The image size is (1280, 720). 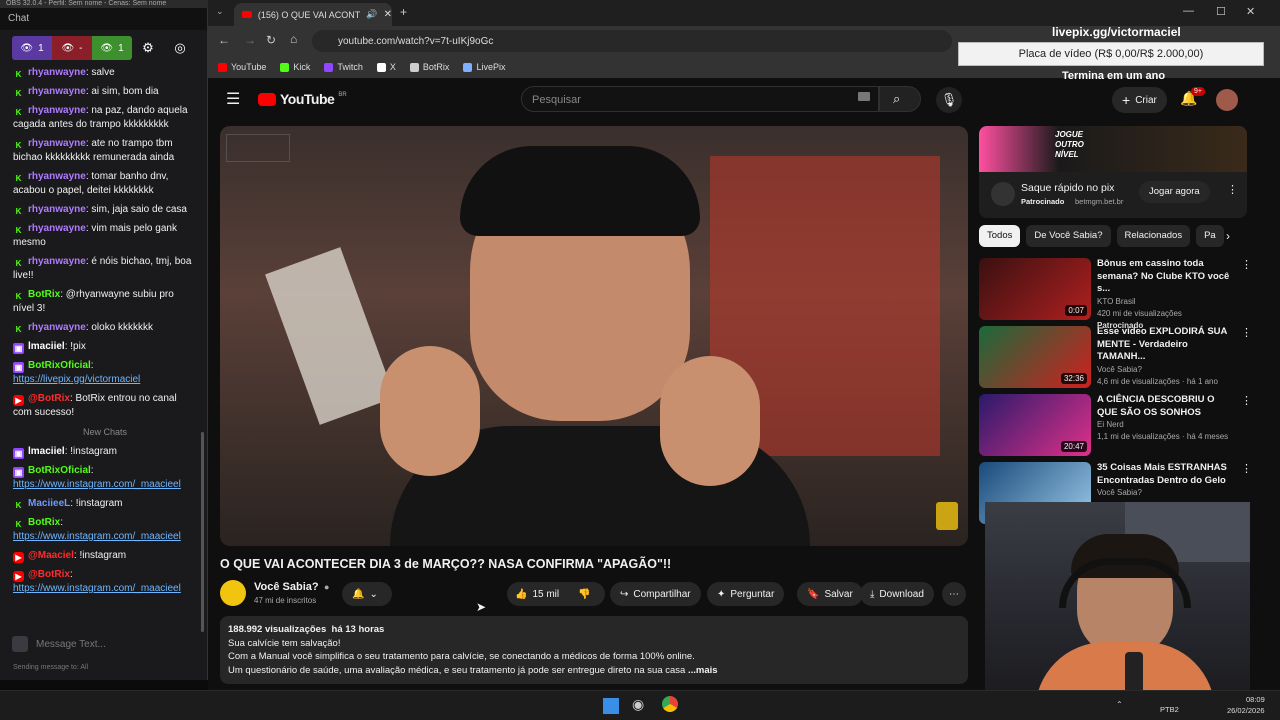 I want to click on close-tab-icon: ✕, so click(x=388, y=14).